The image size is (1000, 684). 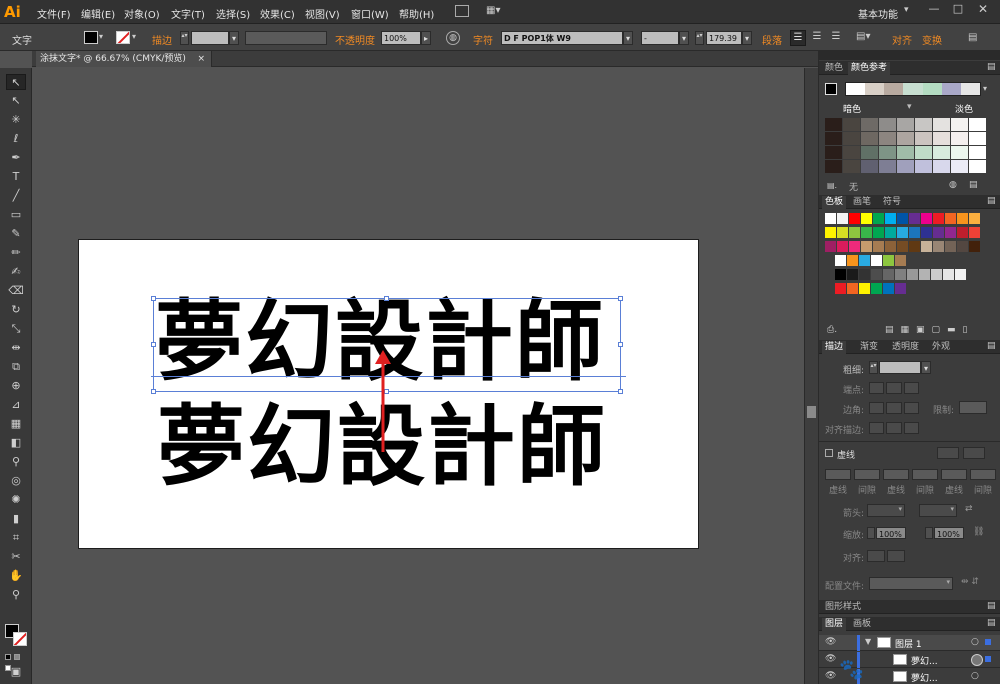 I want to click on gradient-tool-icon: ◧, so click(x=16, y=443).